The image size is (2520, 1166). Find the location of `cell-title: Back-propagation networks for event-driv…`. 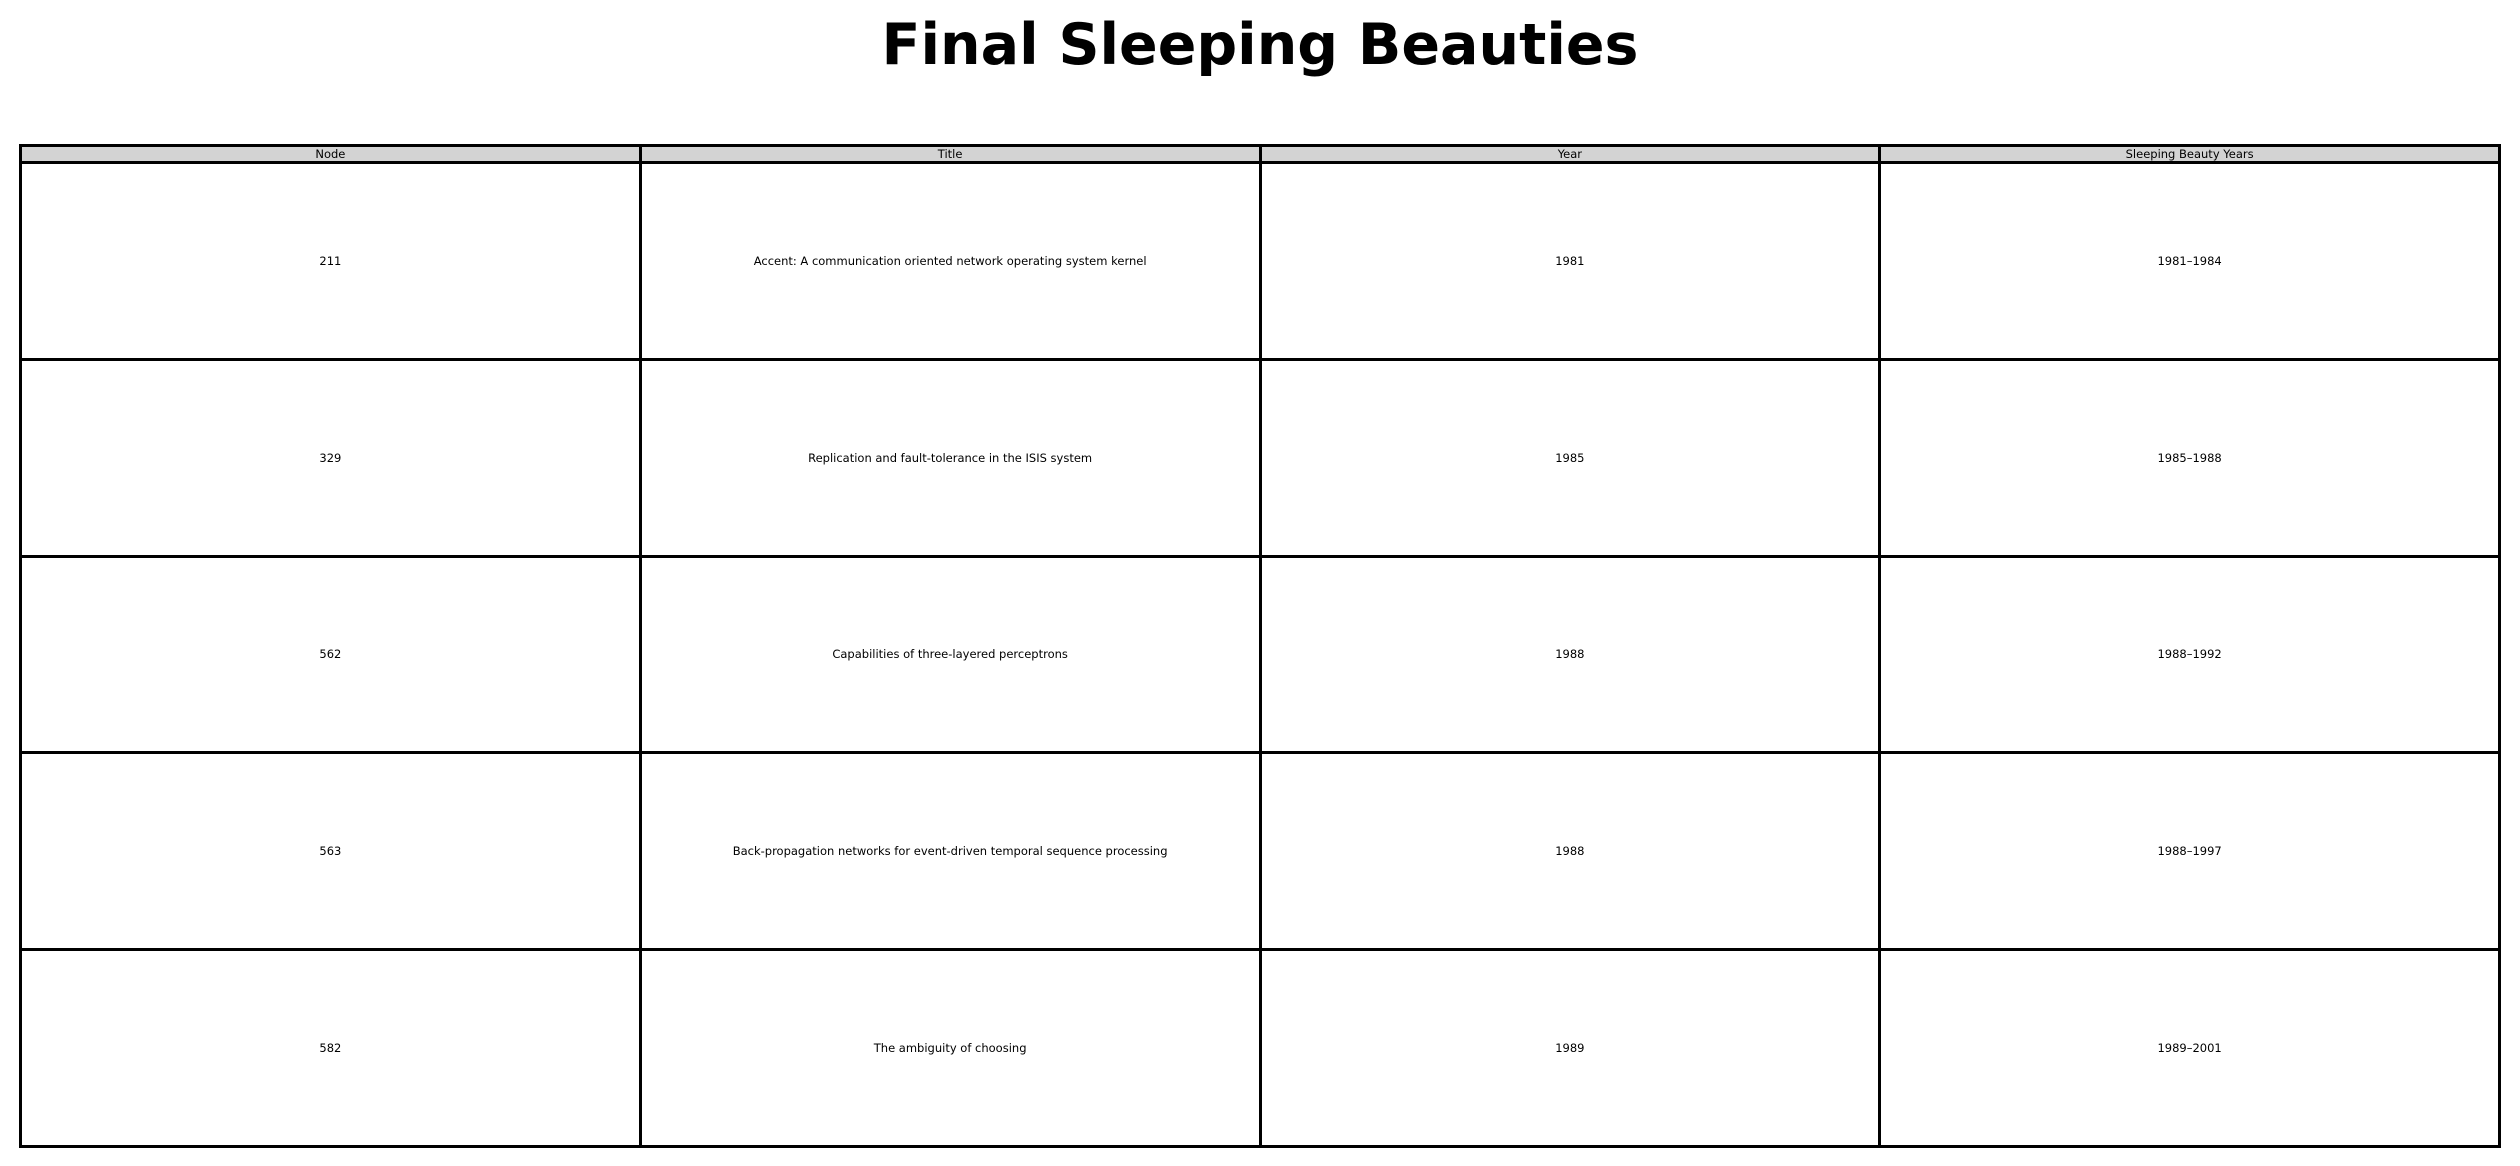

cell-title: Back-propagation networks for event-driv… is located at coordinates (950, 851).